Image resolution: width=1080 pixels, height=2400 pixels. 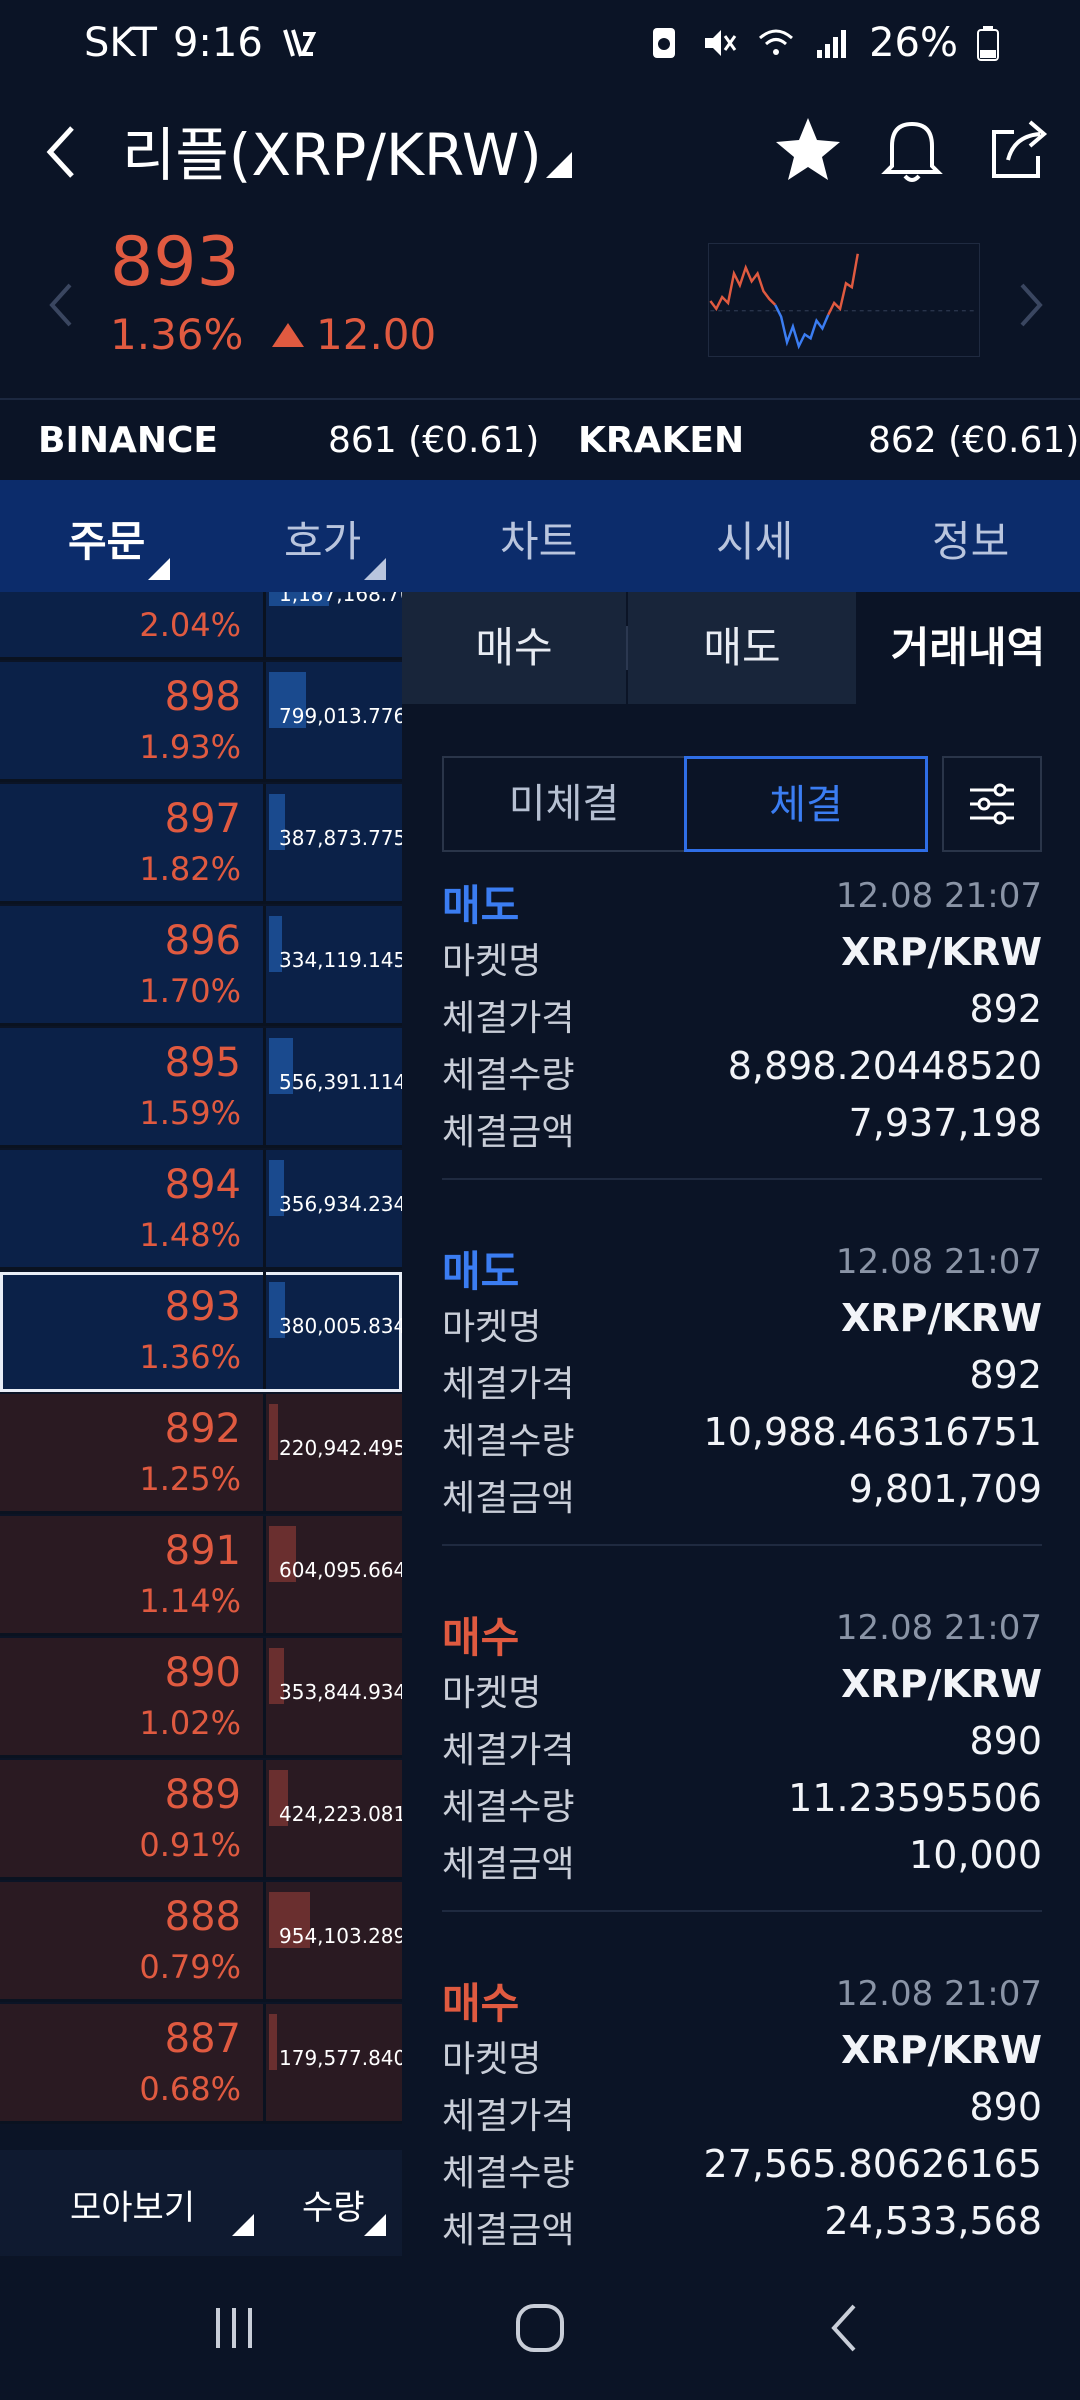 I want to click on orderbook-price-cell: 890 1.02%, so click(x=133, y=1696).